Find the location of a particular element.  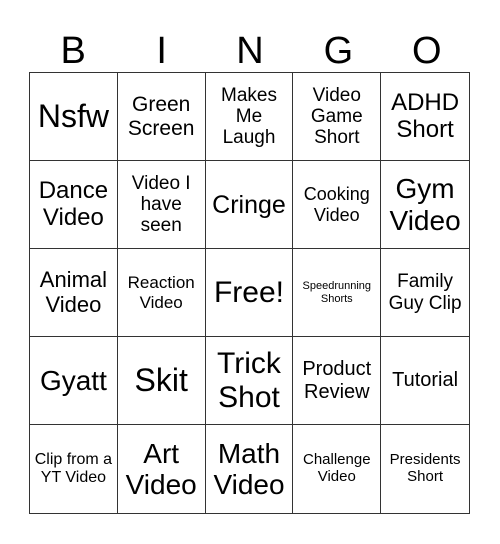

header-letter-b: B is located at coordinates (73, 51).